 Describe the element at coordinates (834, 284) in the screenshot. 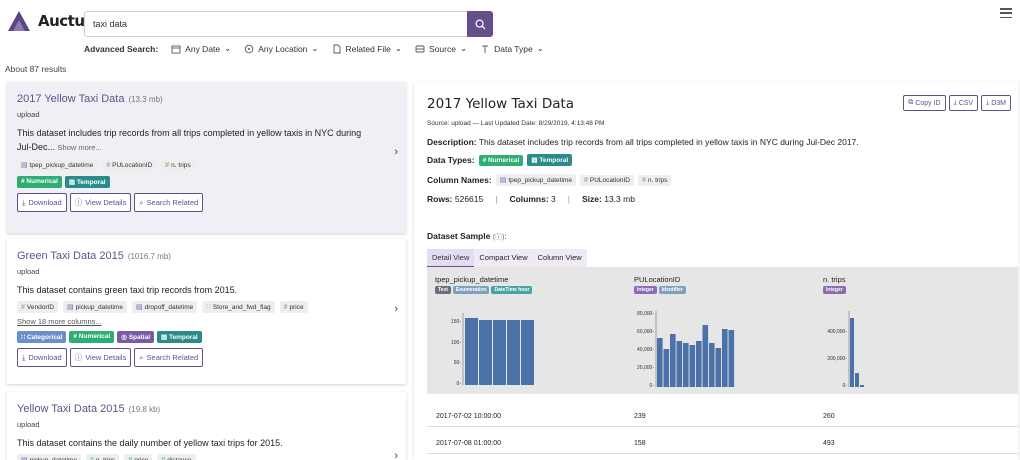

I see `sample-column-header: n. trips Integer` at that location.